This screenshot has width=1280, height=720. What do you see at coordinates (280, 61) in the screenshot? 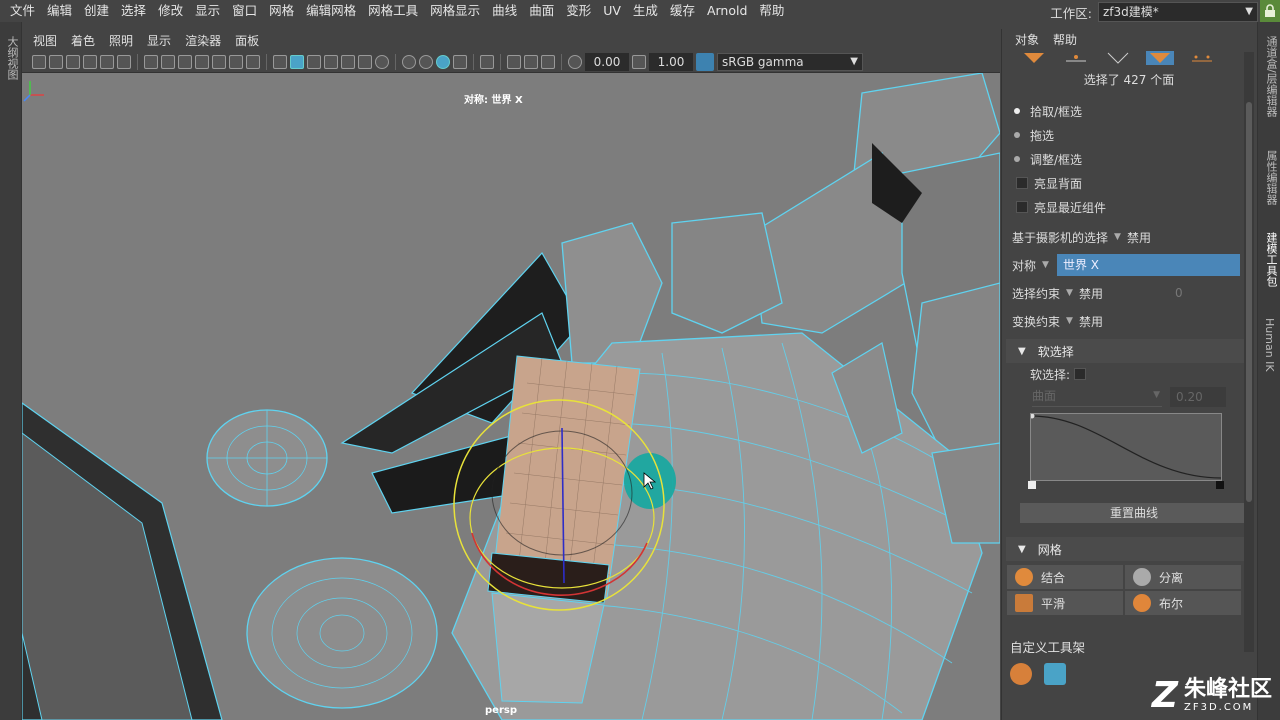
I see `wireframe-icon` at bounding box center [280, 61].